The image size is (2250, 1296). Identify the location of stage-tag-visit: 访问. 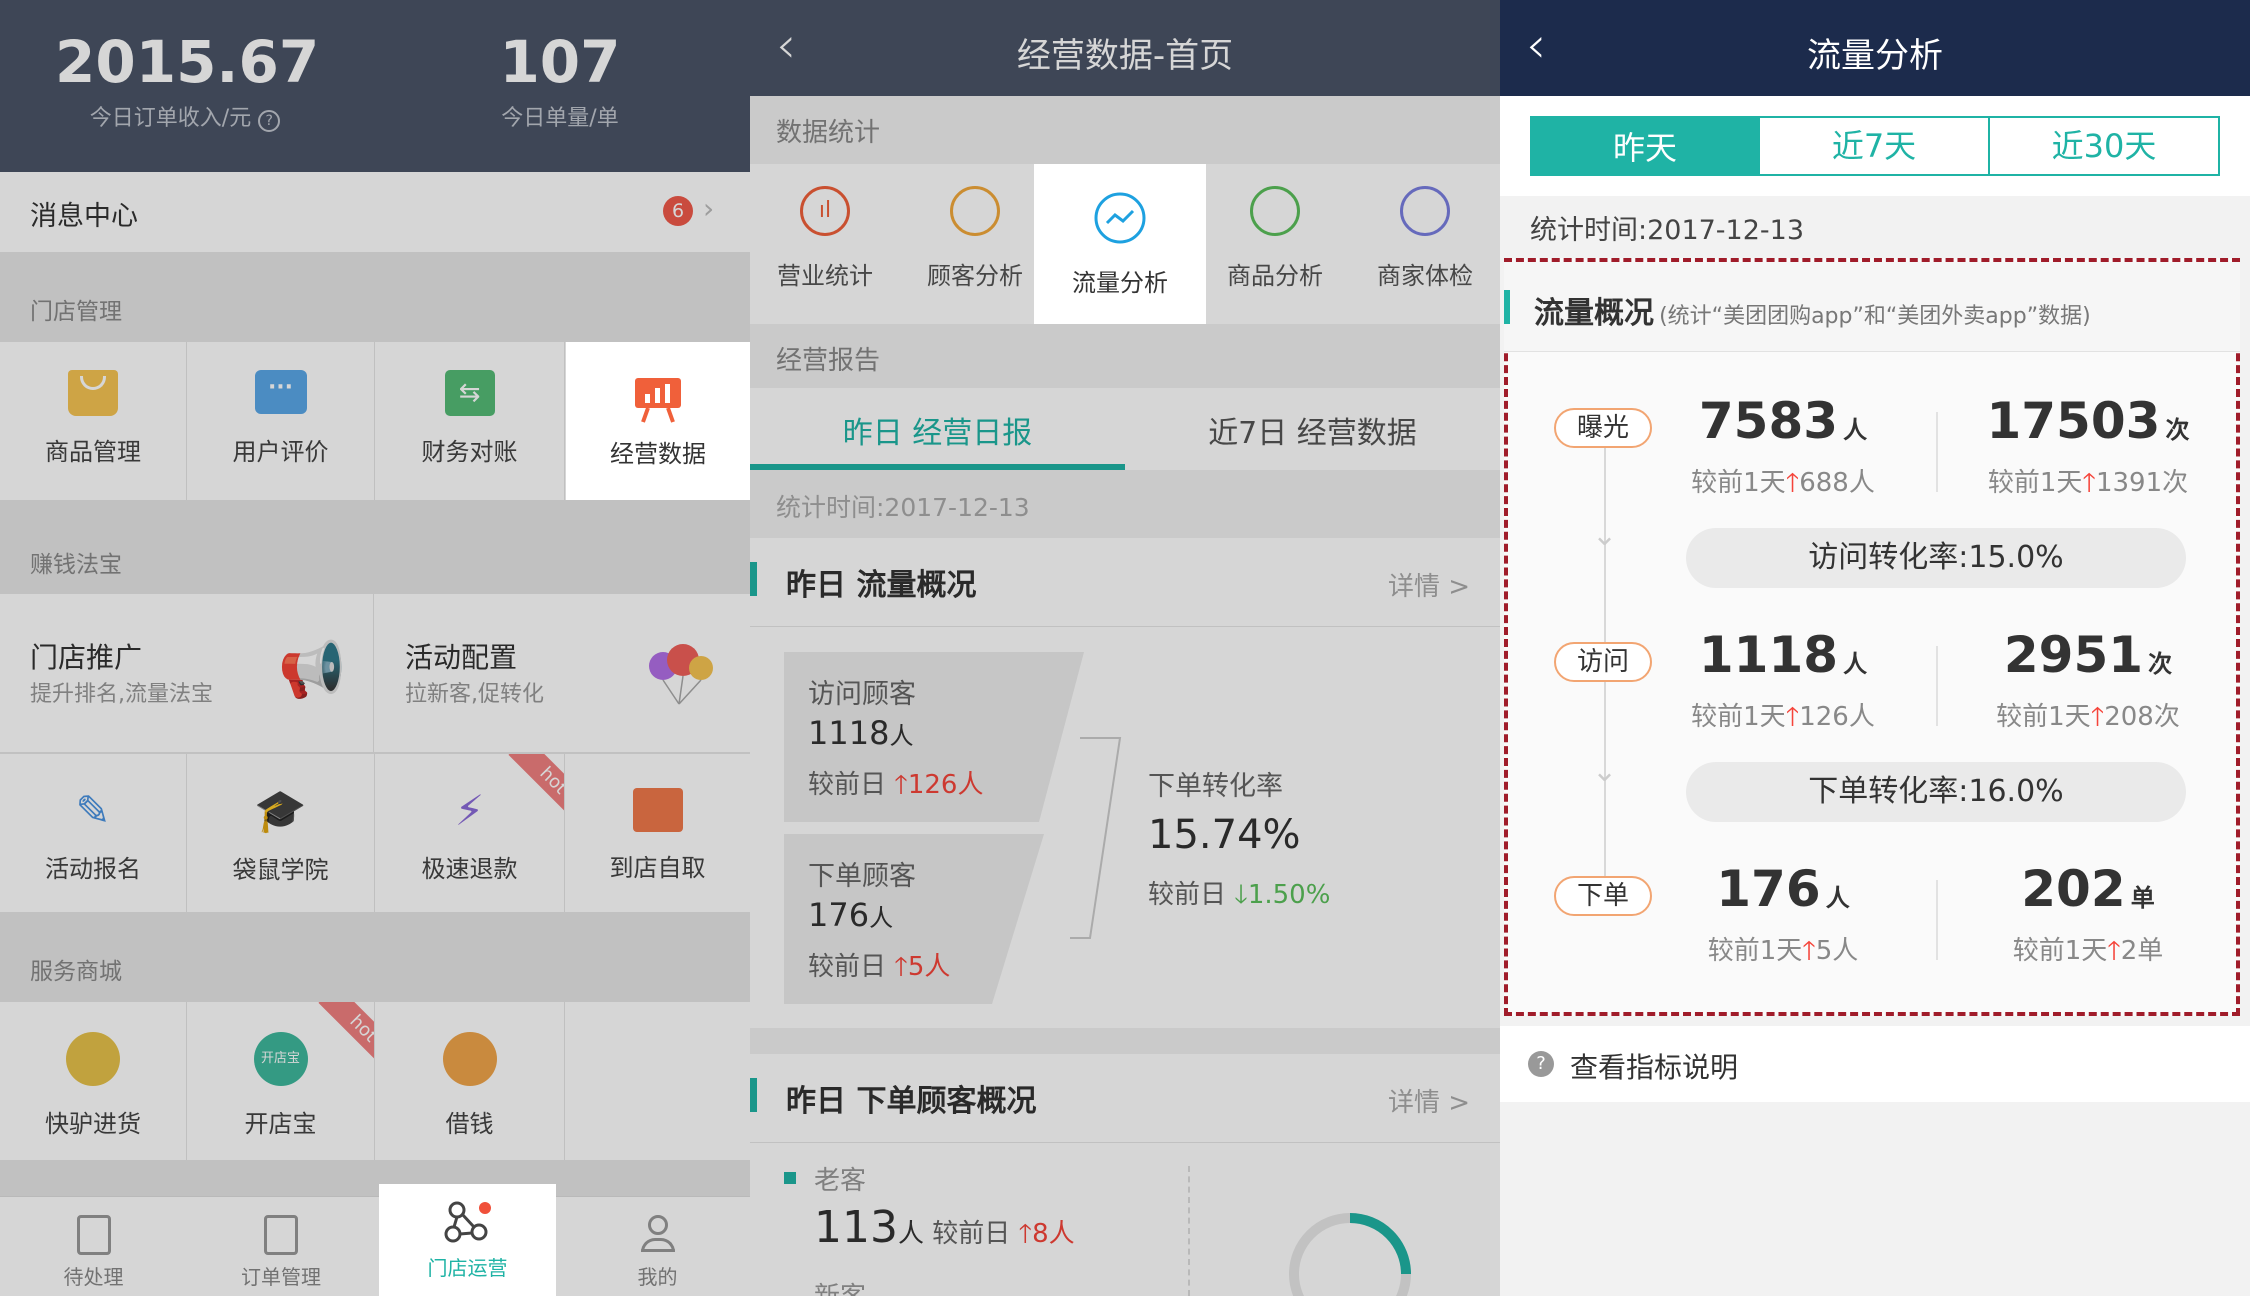
(1603, 662).